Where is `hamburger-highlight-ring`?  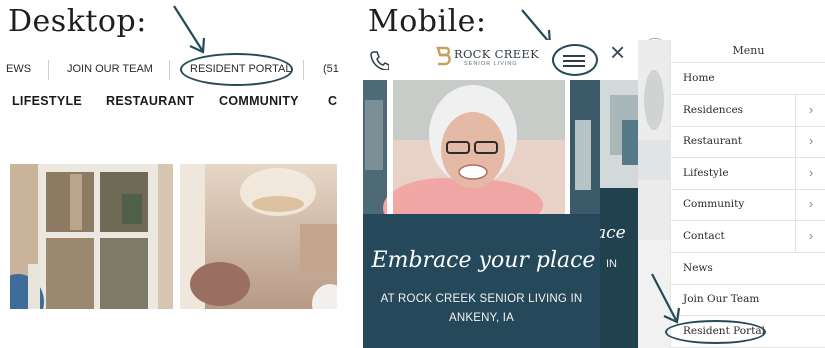 hamburger-highlight-ring is located at coordinates (575, 60).